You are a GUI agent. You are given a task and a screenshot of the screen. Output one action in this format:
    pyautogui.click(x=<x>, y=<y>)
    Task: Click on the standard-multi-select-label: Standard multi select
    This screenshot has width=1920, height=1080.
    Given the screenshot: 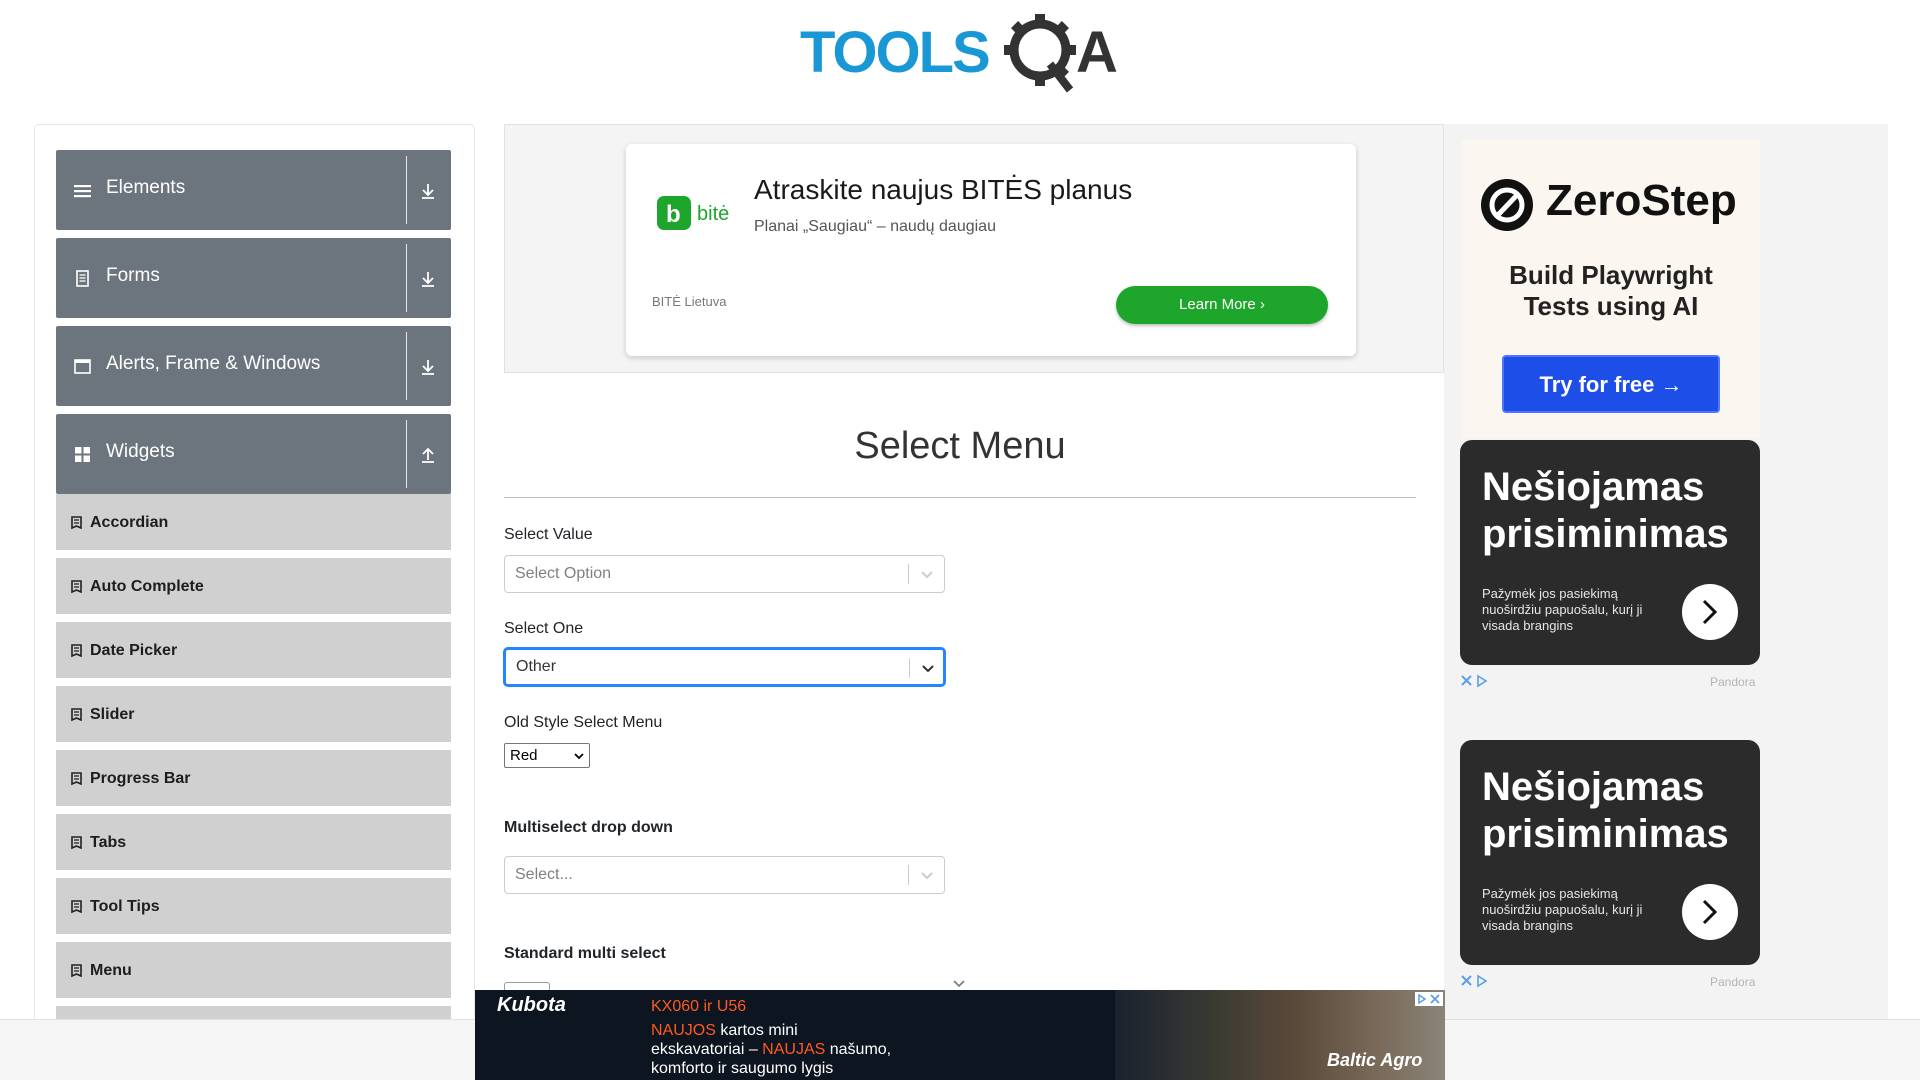 What is the action you would take?
    pyautogui.click(x=585, y=953)
    